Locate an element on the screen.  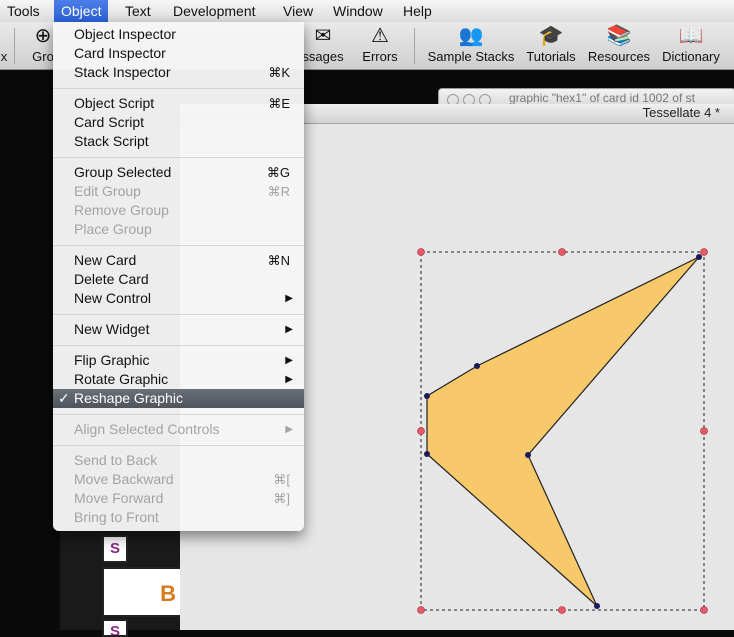
shortcut-label: ⌘E is located at coordinates (279, 103).